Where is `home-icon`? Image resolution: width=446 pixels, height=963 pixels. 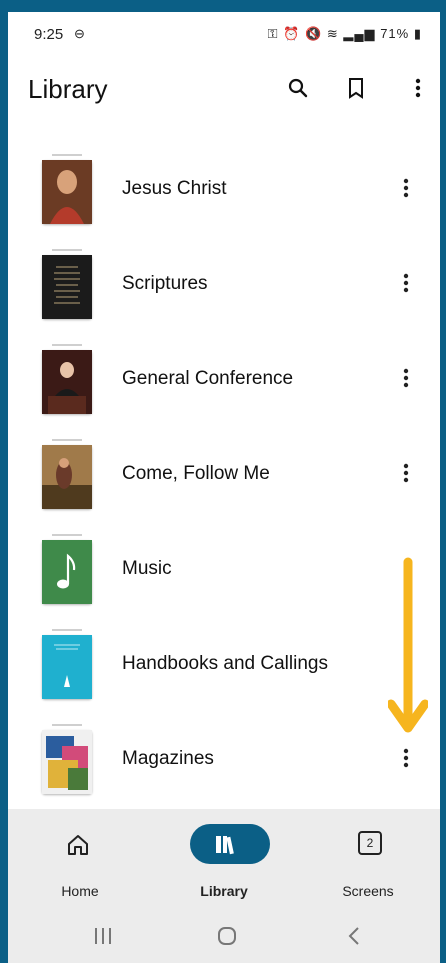 home-icon is located at coordinates (78, 845).